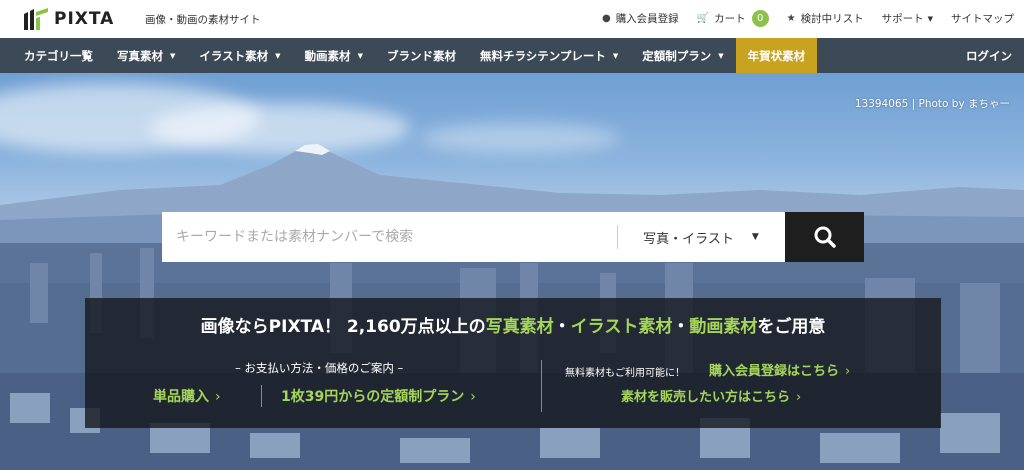 The width and height of the screenshot is (1024, 470). I want to click on header-links: ● 購入会員登録 🛒 カート 0 ★ 検討中リスト サポート ▼ サイトマップ, so click(799, 18).